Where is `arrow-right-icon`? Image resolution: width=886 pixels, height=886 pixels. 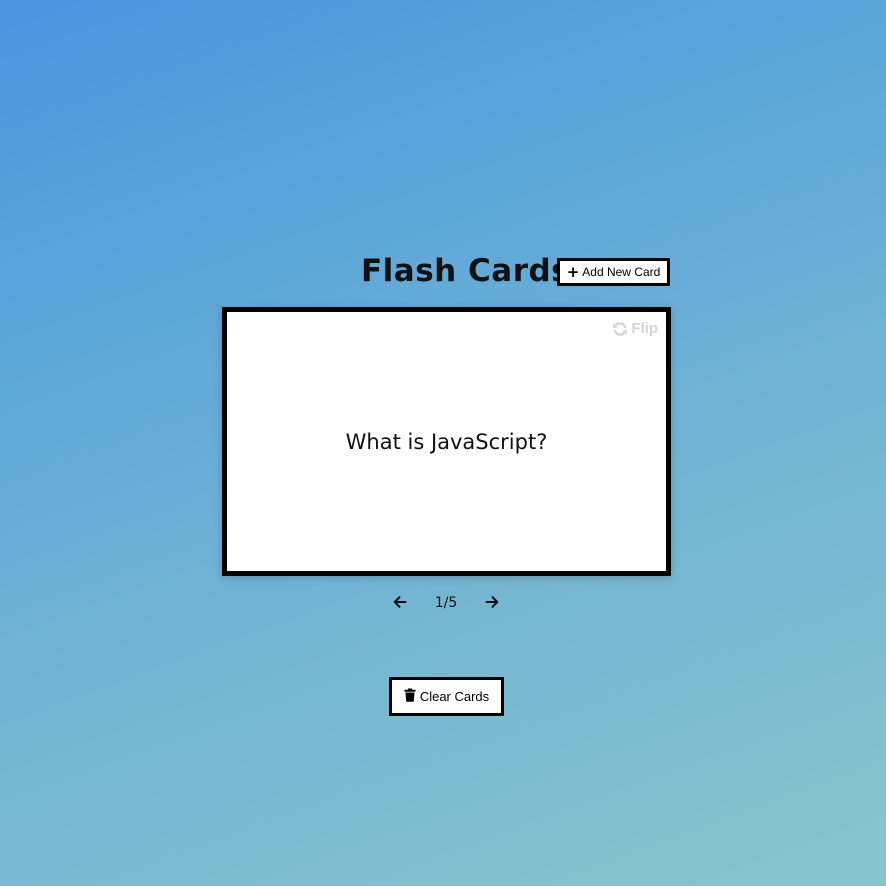
arrow-right-icon is located at coordinates (492, 603).